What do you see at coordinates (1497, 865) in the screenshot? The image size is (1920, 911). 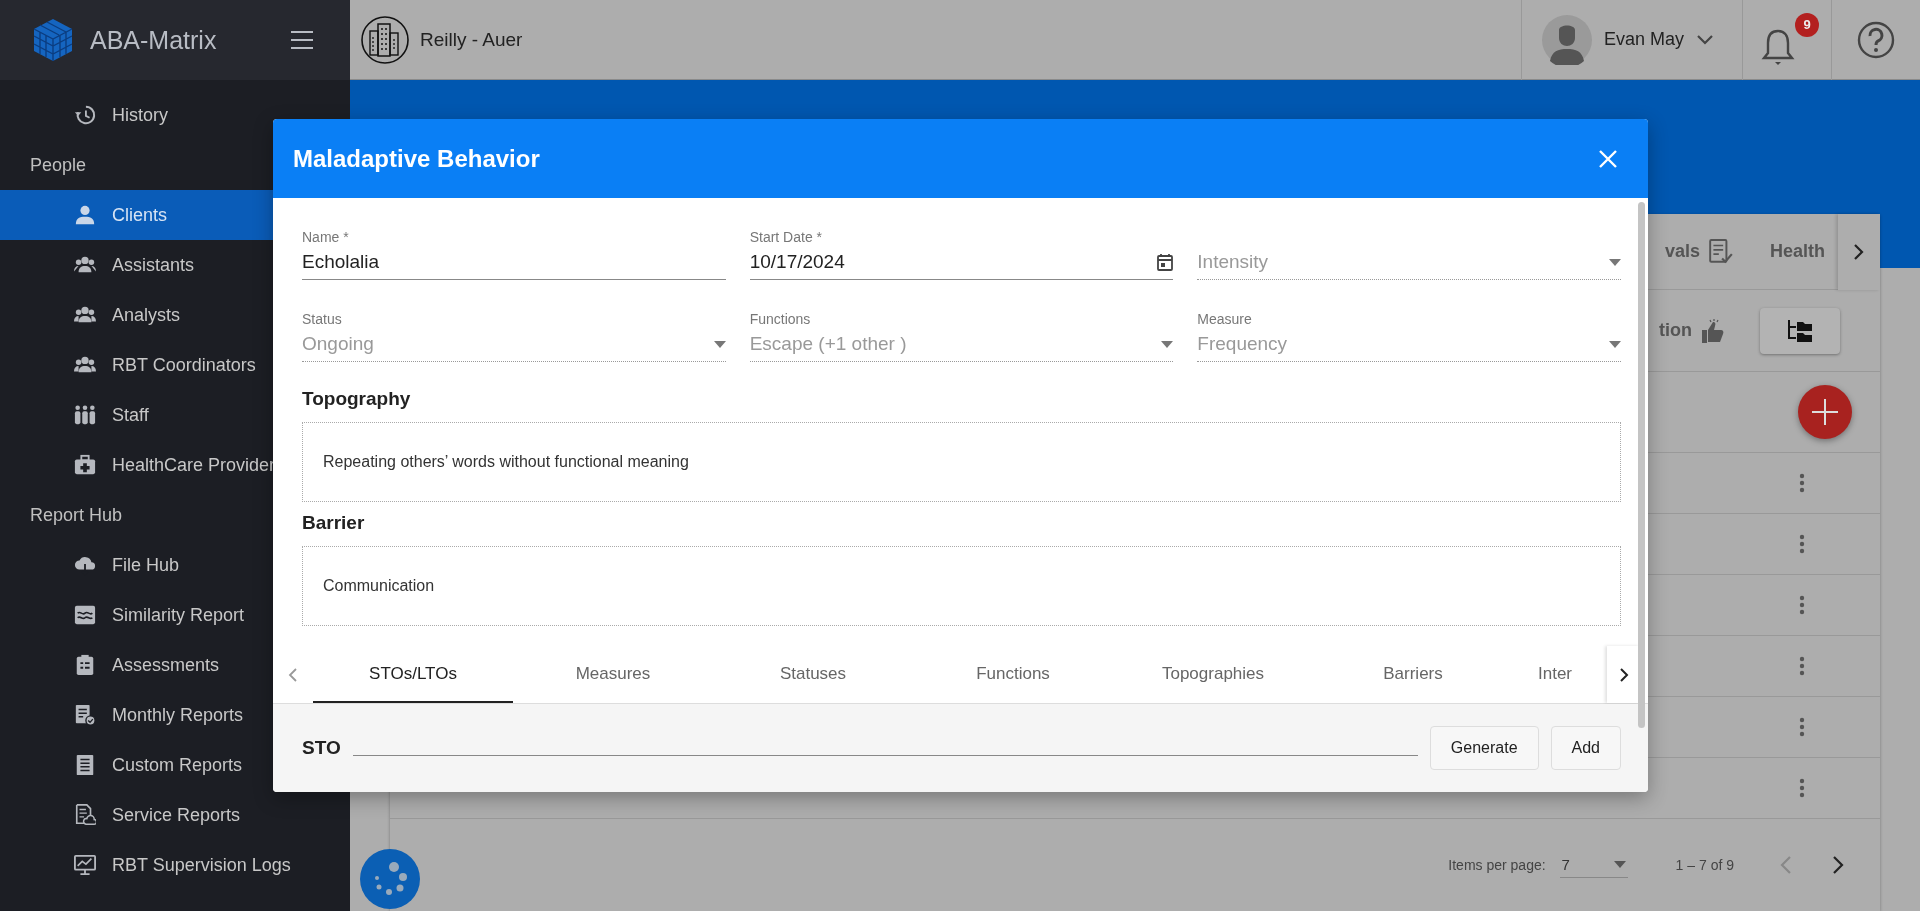 I see `items-per-page-label: Items per page:` at bounding box center [1497, 865].